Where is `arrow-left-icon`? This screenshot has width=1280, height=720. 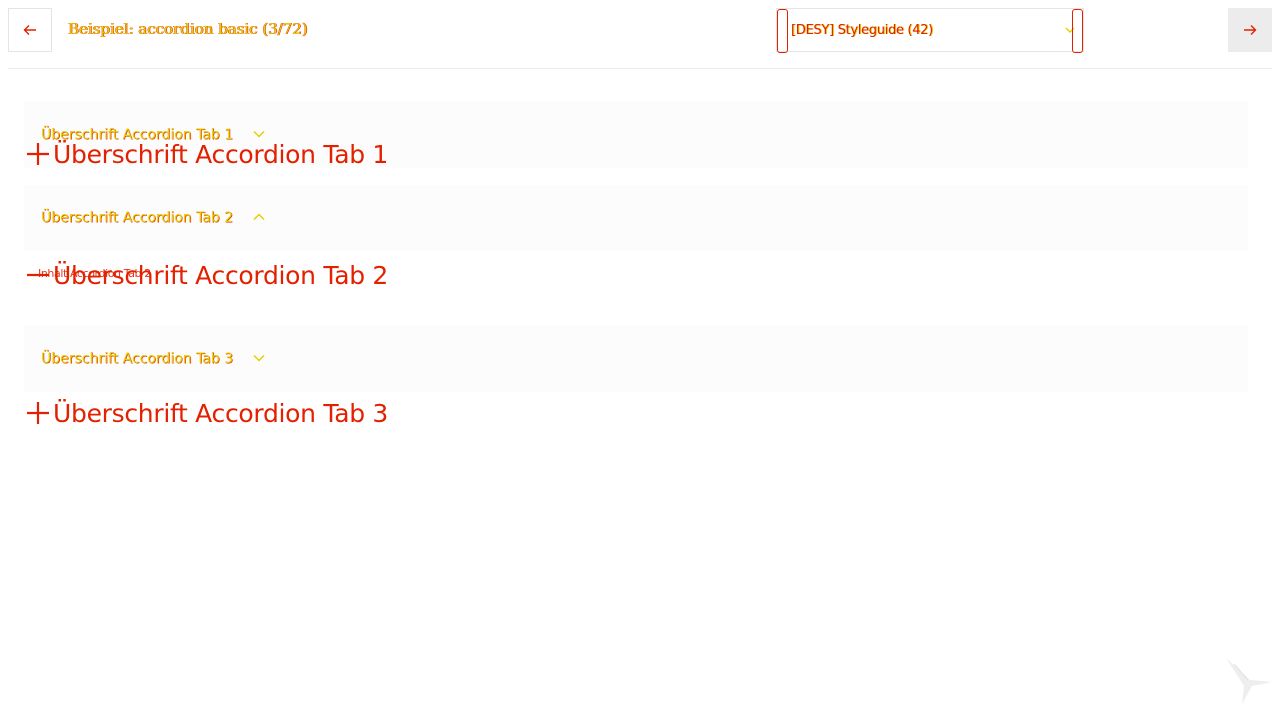 arrow-left-icon is located at coordinates (29, 30).